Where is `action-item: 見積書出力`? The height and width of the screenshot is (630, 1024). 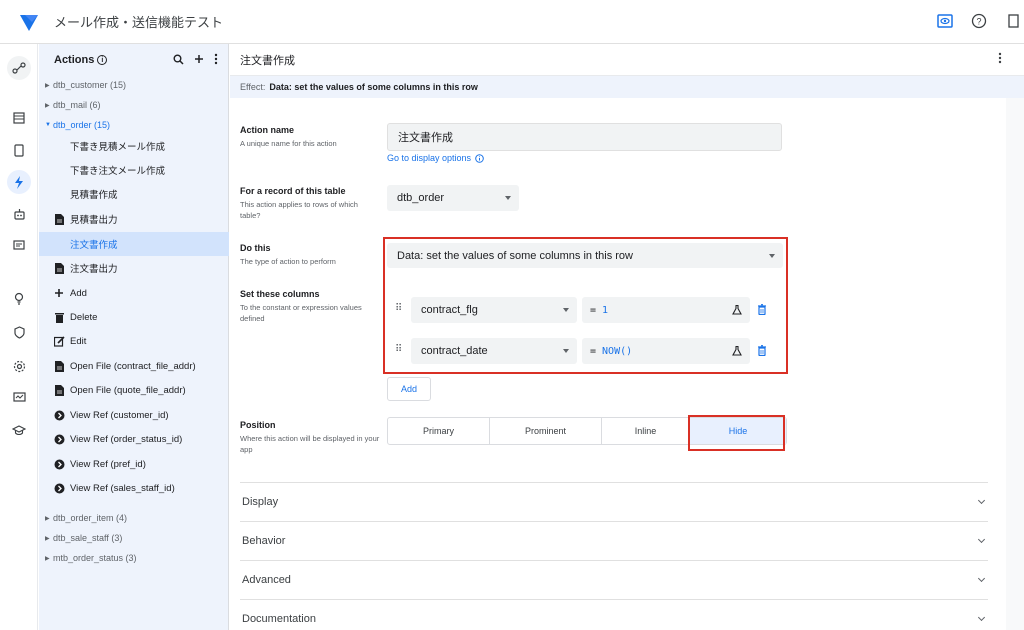
action-item: 見積書出力 is located at coordinates (134, 219).